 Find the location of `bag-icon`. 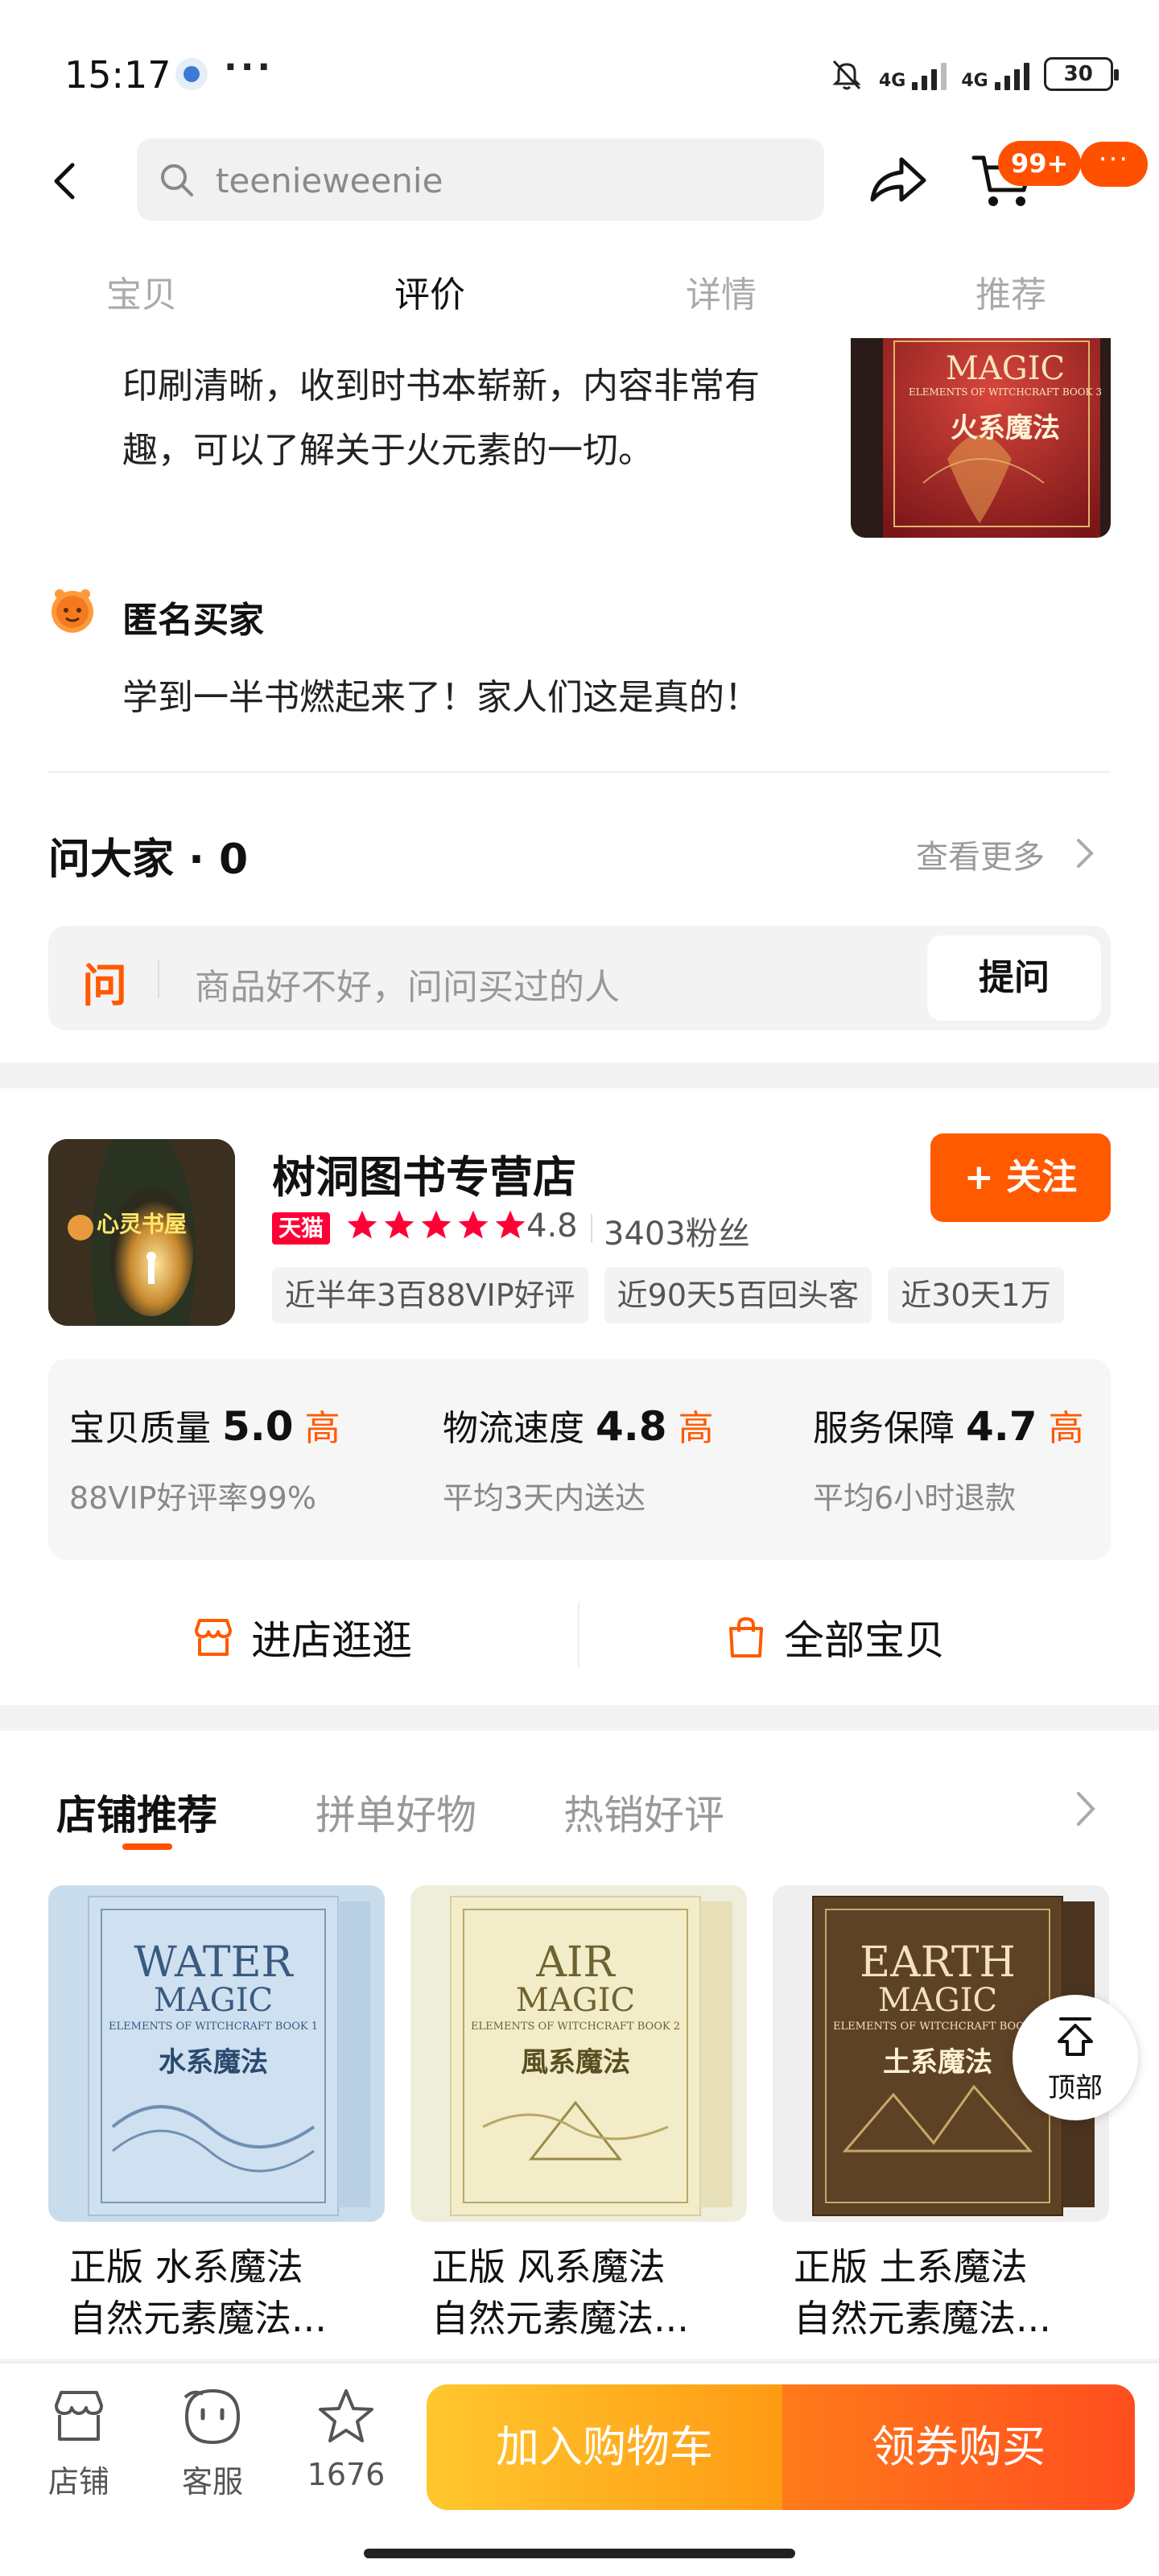

bag-icon is located at coordinates (746, 1636).